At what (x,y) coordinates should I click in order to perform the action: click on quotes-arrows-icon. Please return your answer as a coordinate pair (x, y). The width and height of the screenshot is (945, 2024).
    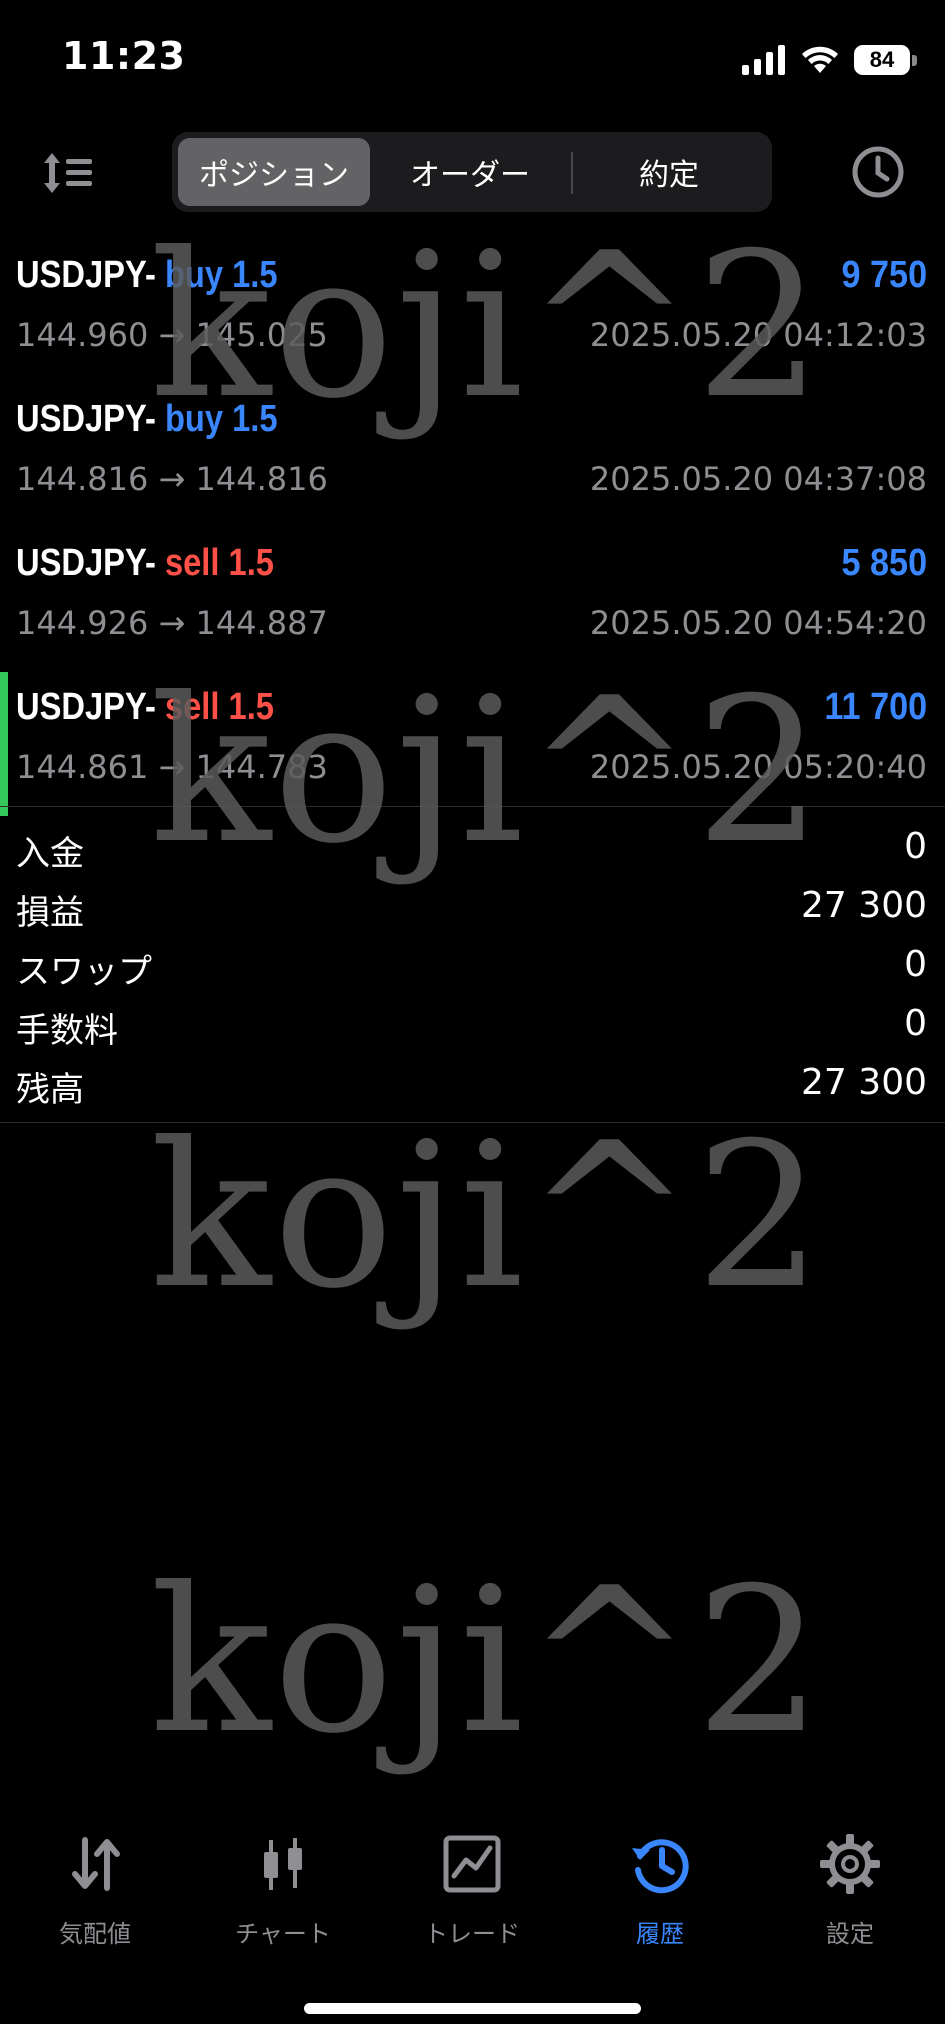
    Looking at the image, I should click on (96, 1864).